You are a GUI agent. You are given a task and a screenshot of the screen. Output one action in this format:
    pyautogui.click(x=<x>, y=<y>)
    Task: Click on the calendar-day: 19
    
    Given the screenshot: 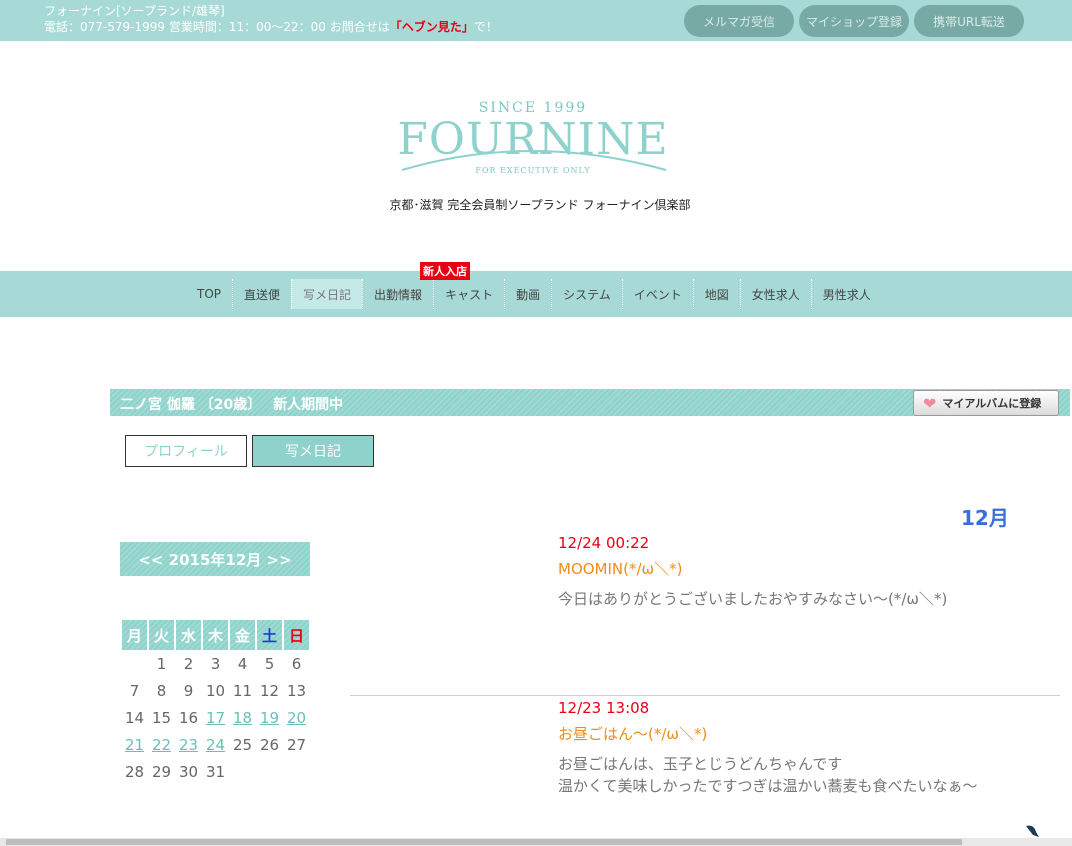 What is the action you would take?
    pyautogui.click(x=269, y=717)
    